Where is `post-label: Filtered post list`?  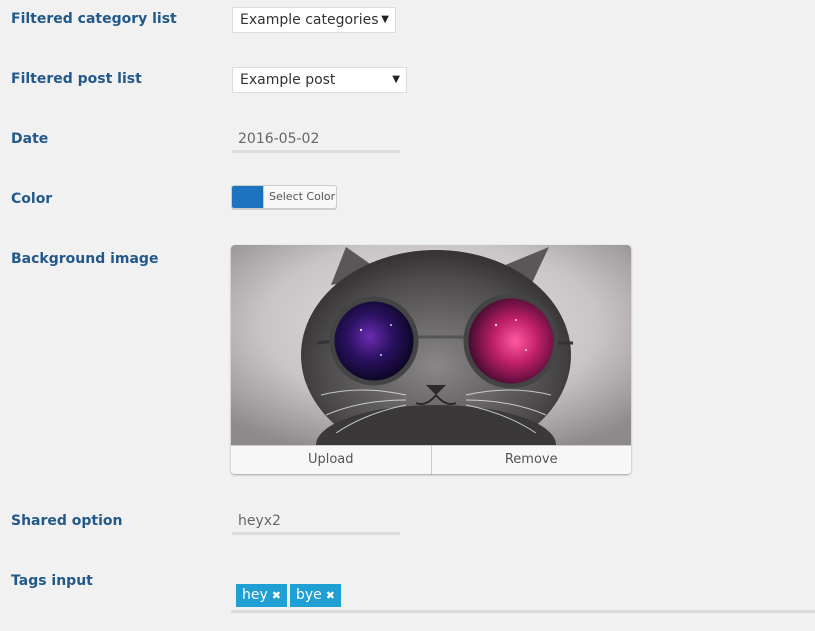
post-label: Filtered post list is located at coordinates (76, 79).